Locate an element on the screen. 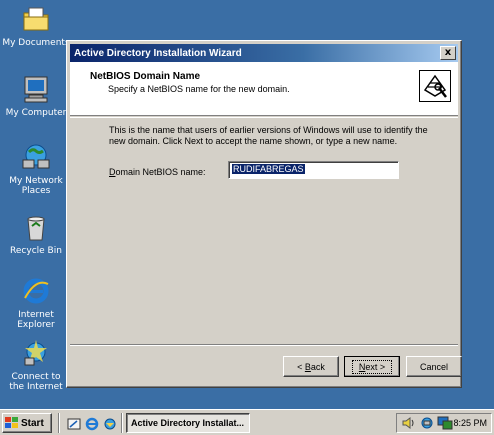 This screenshot has height=435, width=494. next-button-label: Next > is located at coordinates (372, 366).